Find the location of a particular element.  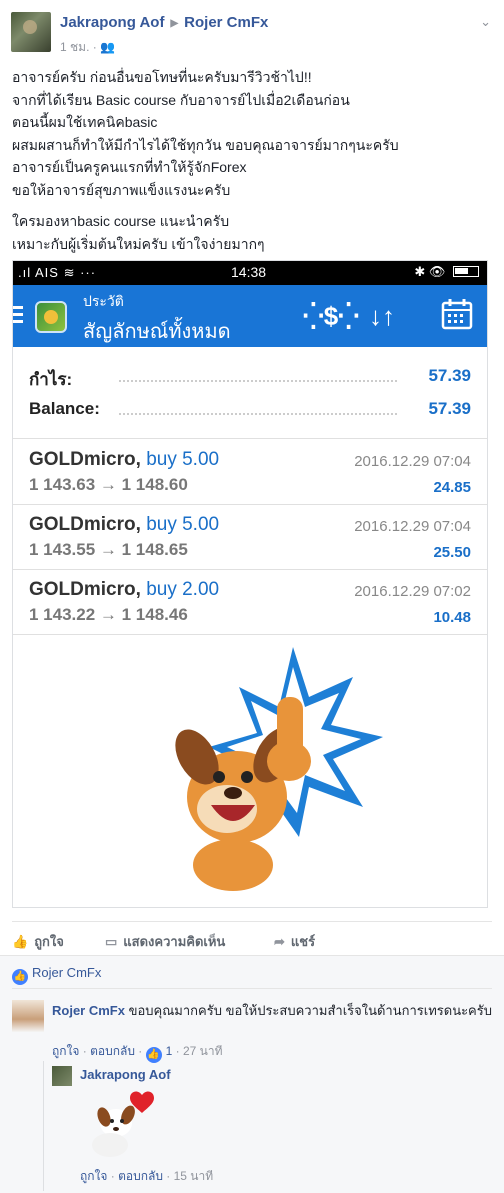

currency-icon: ⁛$⁛ is located at coordinates (331, 316).